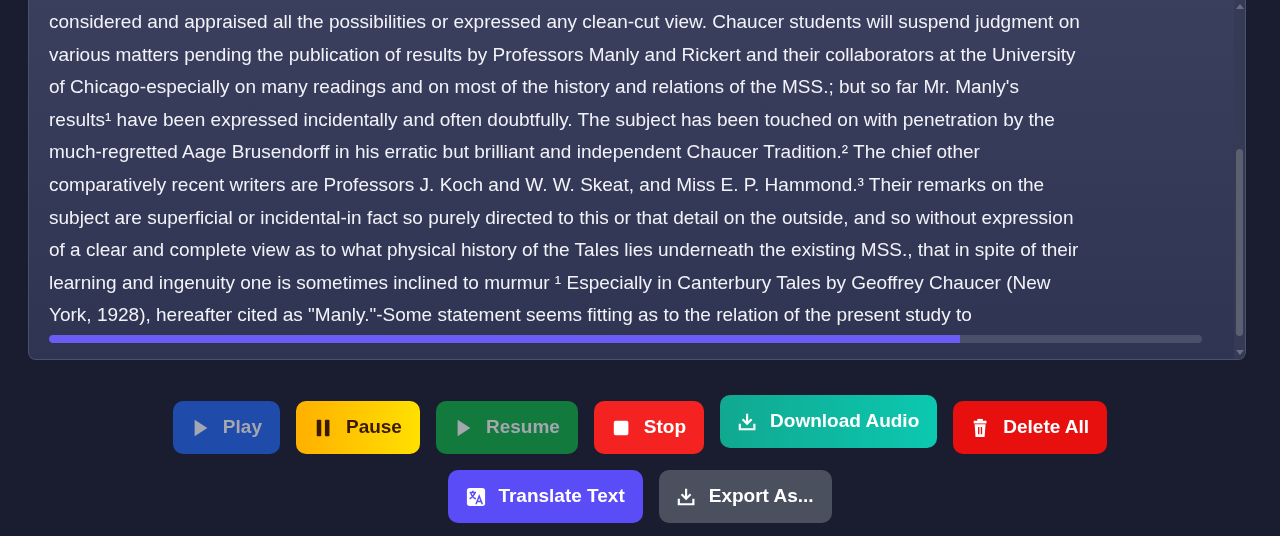 The image size is (1280, 536). What do you see at coordinates (649, 427) in the screenshot?
I see `stop-button: Stop` at bounding box center [649, 427].